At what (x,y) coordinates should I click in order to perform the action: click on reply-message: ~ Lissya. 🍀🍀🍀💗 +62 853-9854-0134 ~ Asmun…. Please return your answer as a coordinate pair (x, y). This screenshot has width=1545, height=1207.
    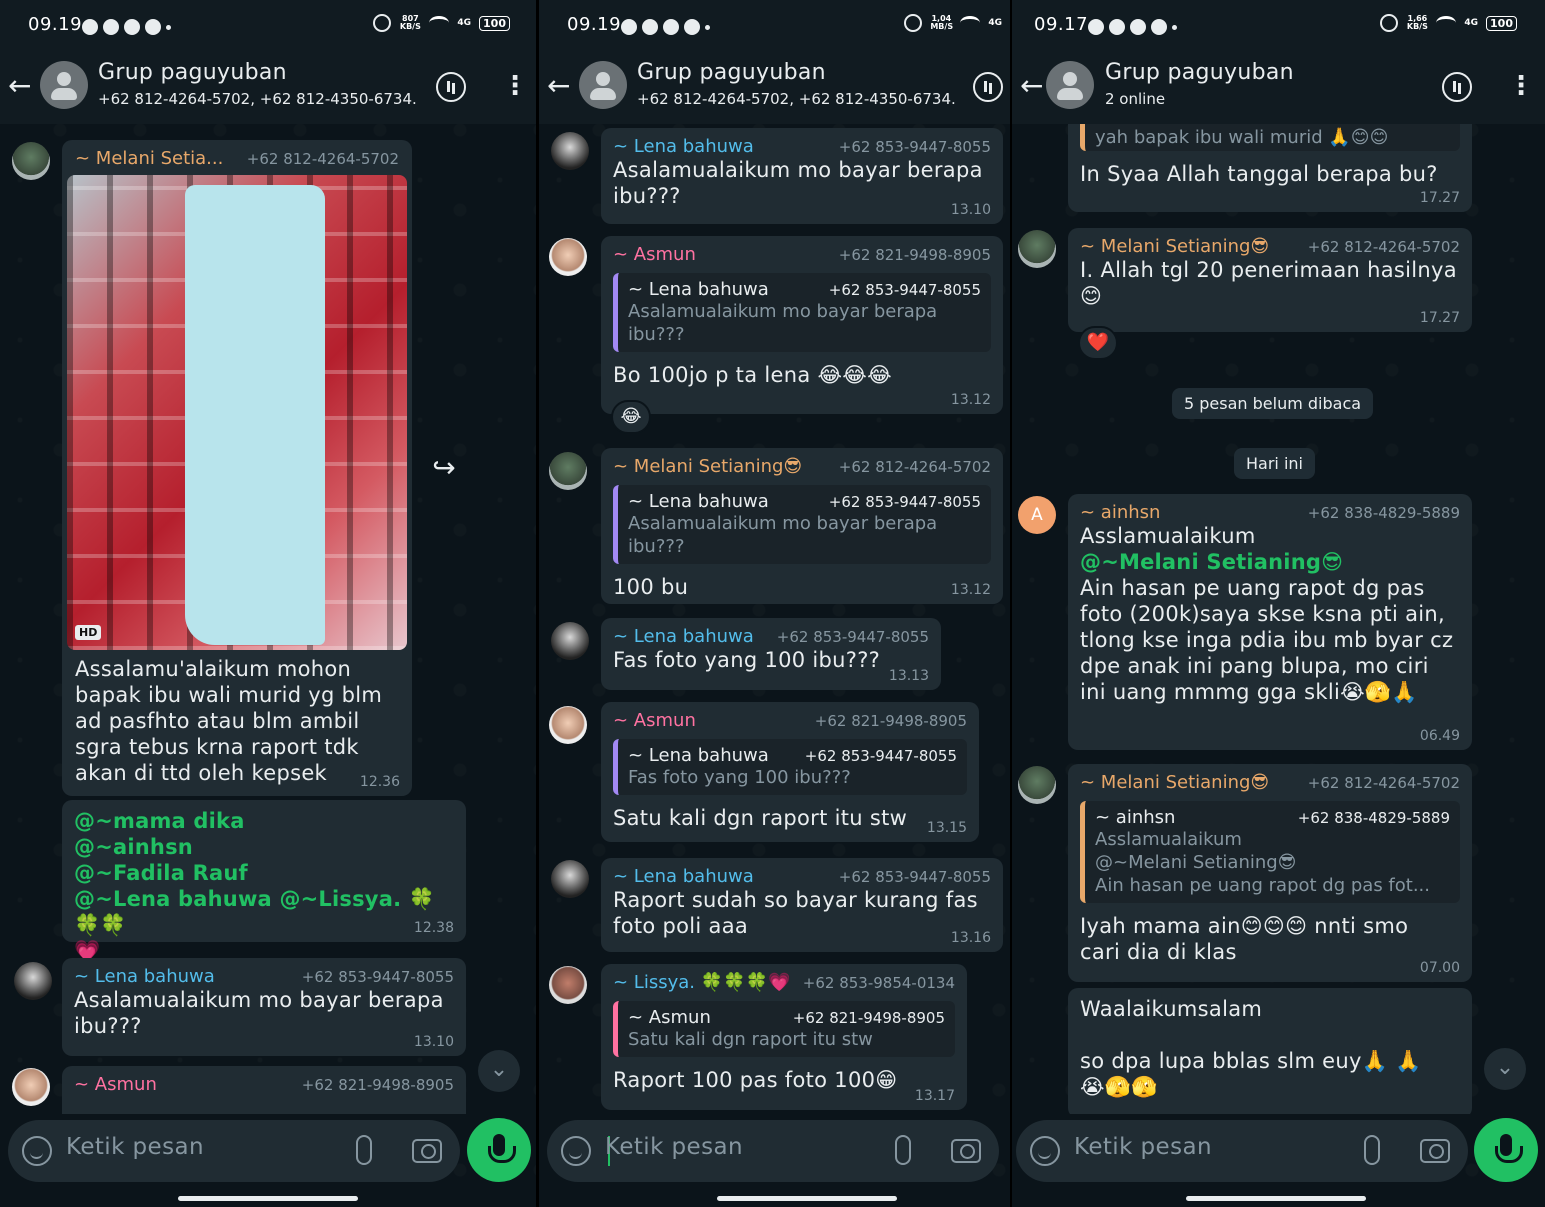
    Looking at the image, I should click on (784, 1037).